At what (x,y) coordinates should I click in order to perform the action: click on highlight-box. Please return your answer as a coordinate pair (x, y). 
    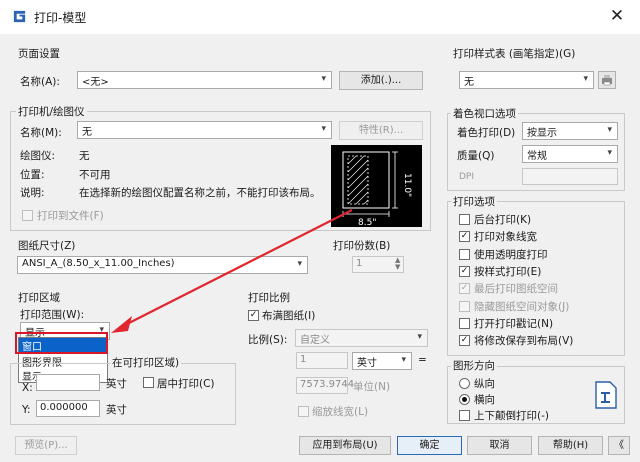
    Looking at the image, I should click on (61, 343).